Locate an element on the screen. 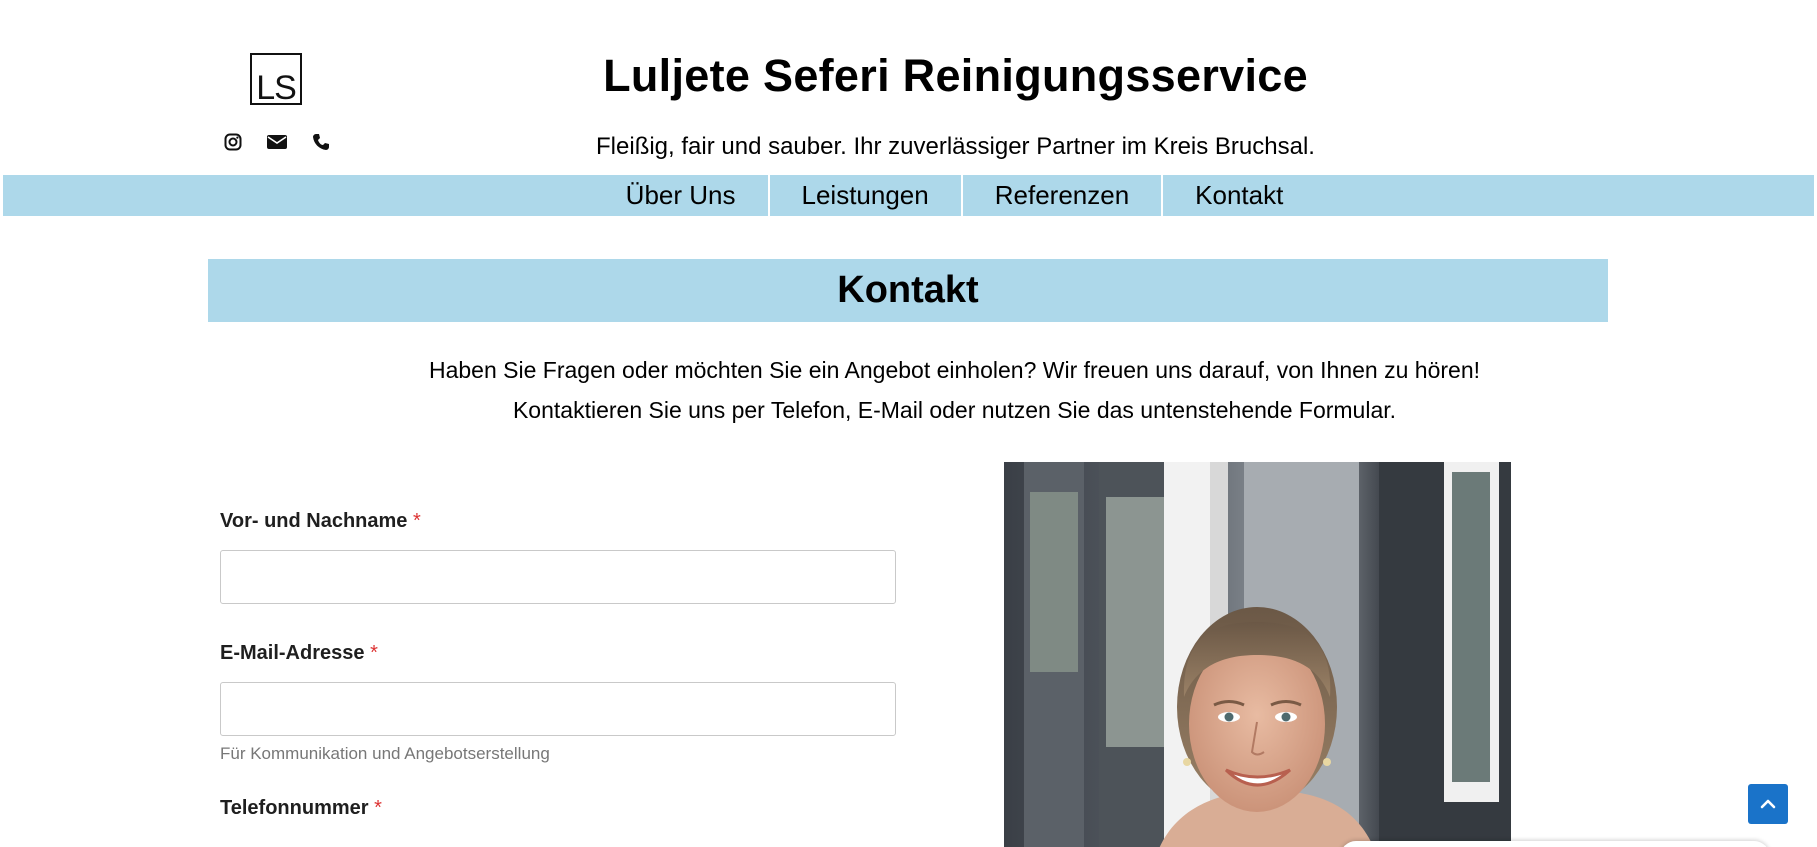 This screenshot has height=847, width=1817. contact-heading: Kontakt is located at coordinates (908, 290).